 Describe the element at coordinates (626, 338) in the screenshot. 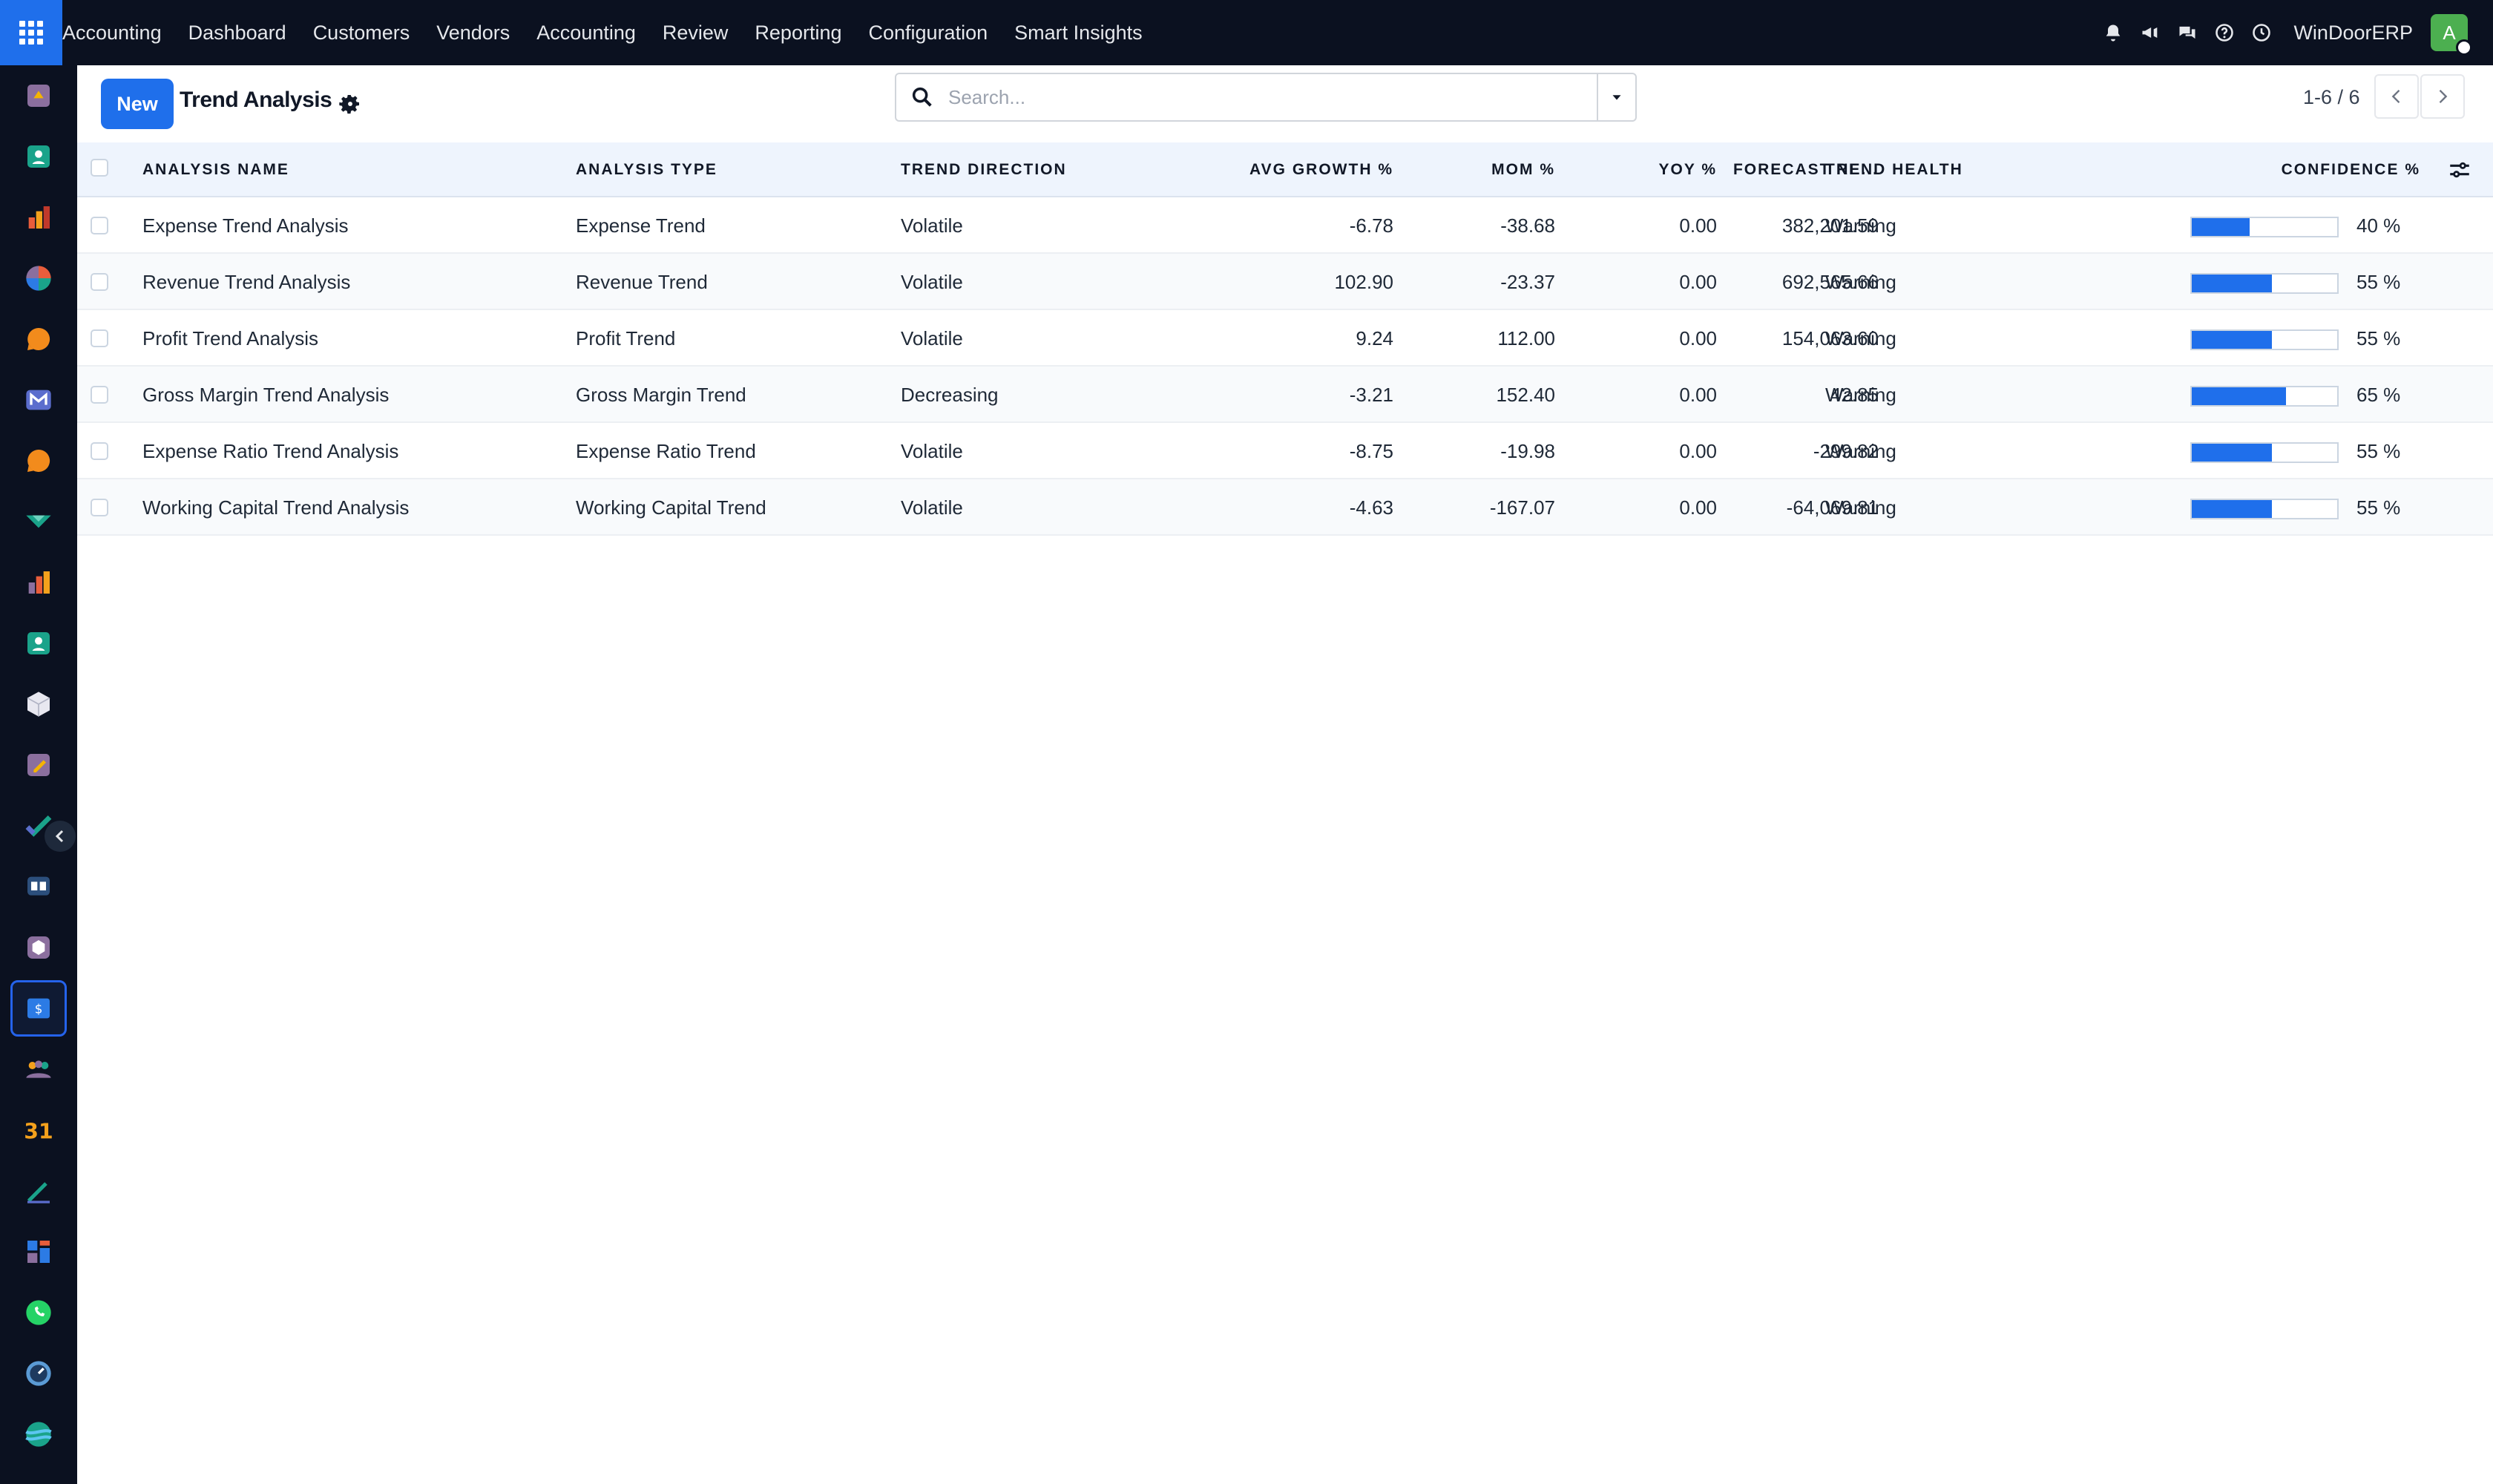

I see `cell-analysis-type: Profit Trend` at that location.